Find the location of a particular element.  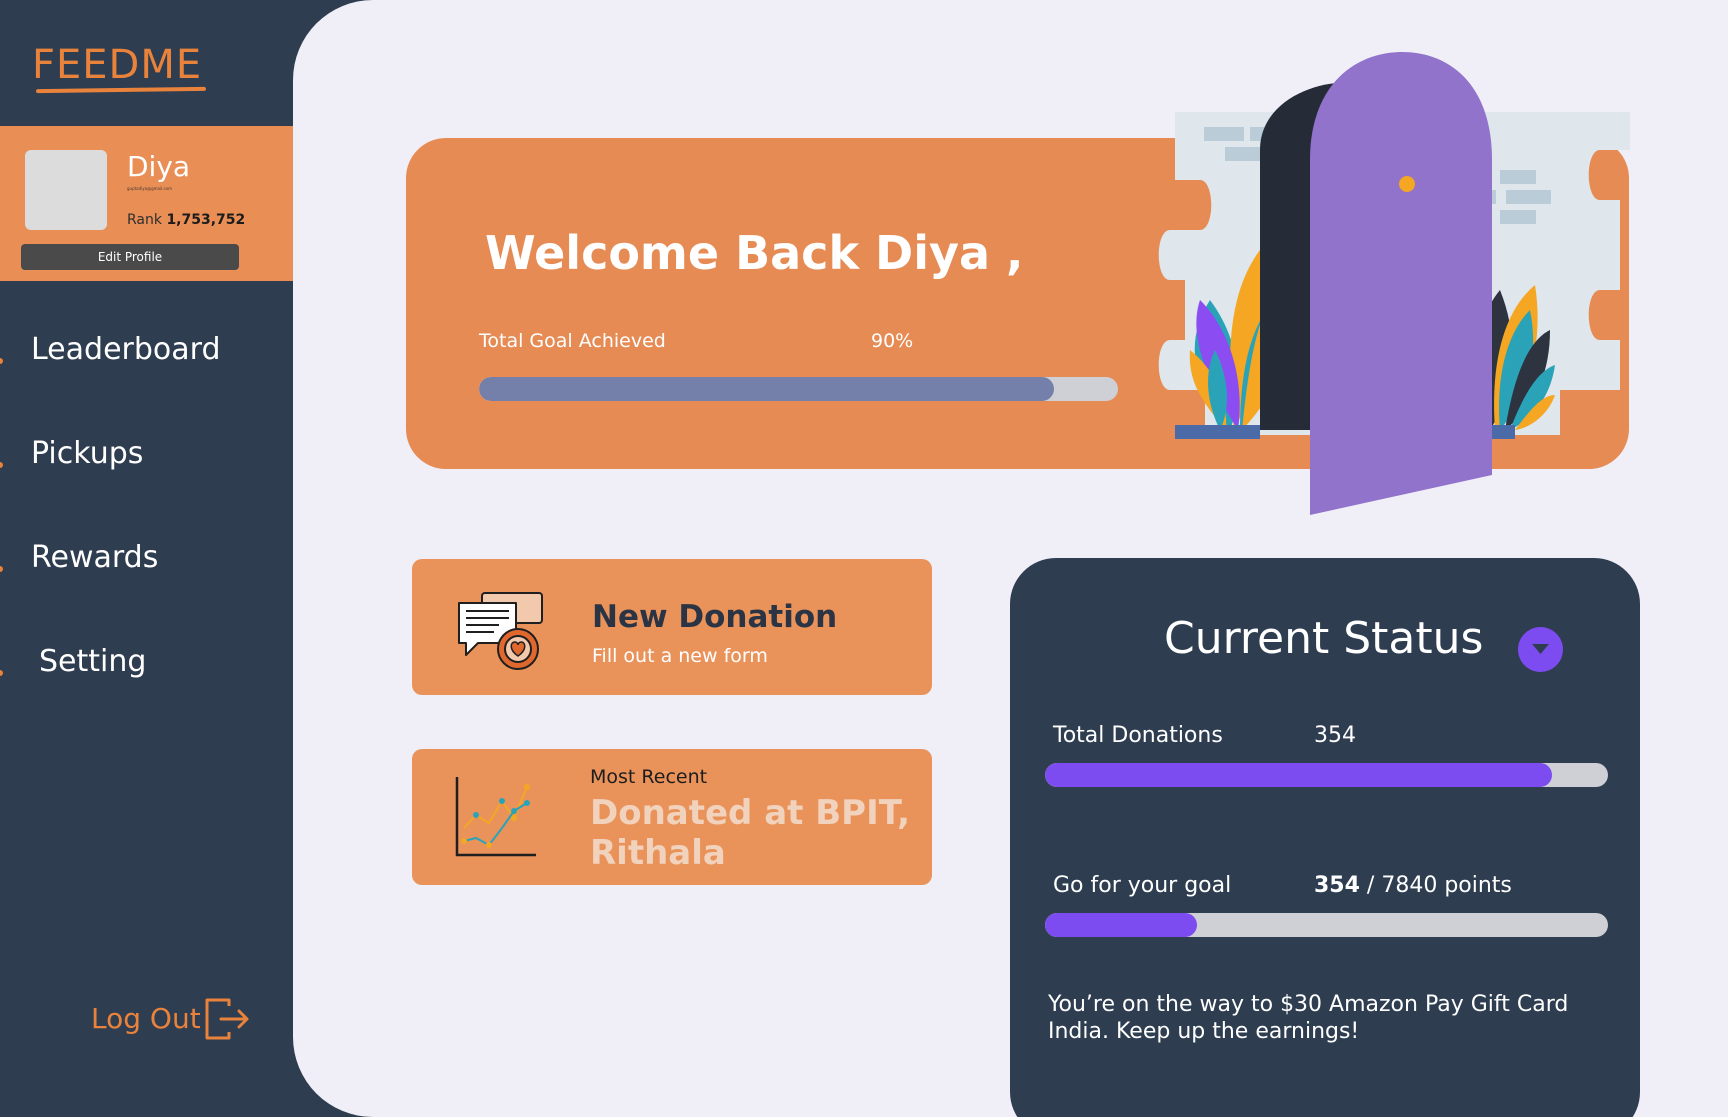

goal-progress-fill is located at coordinates (767, 389).